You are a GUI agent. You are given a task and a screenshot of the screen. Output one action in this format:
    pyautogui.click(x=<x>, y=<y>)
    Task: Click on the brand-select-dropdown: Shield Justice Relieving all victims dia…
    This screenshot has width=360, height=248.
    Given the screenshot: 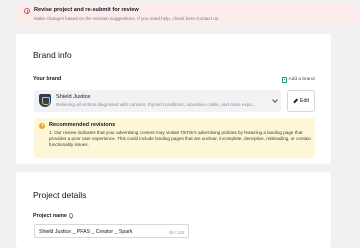 What is the action you would take?
    pyautogui.click(x=157, y=101)
    